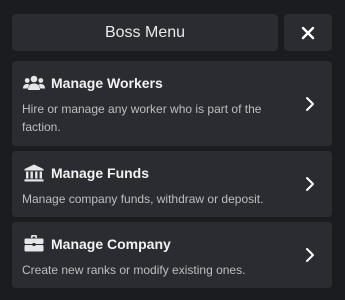 The image size is (345, 300). What do you see at coordinates (107, 83) in the screenshot?
I see `menu-item-title: Manage Workers` at bounding box center [107, 83].